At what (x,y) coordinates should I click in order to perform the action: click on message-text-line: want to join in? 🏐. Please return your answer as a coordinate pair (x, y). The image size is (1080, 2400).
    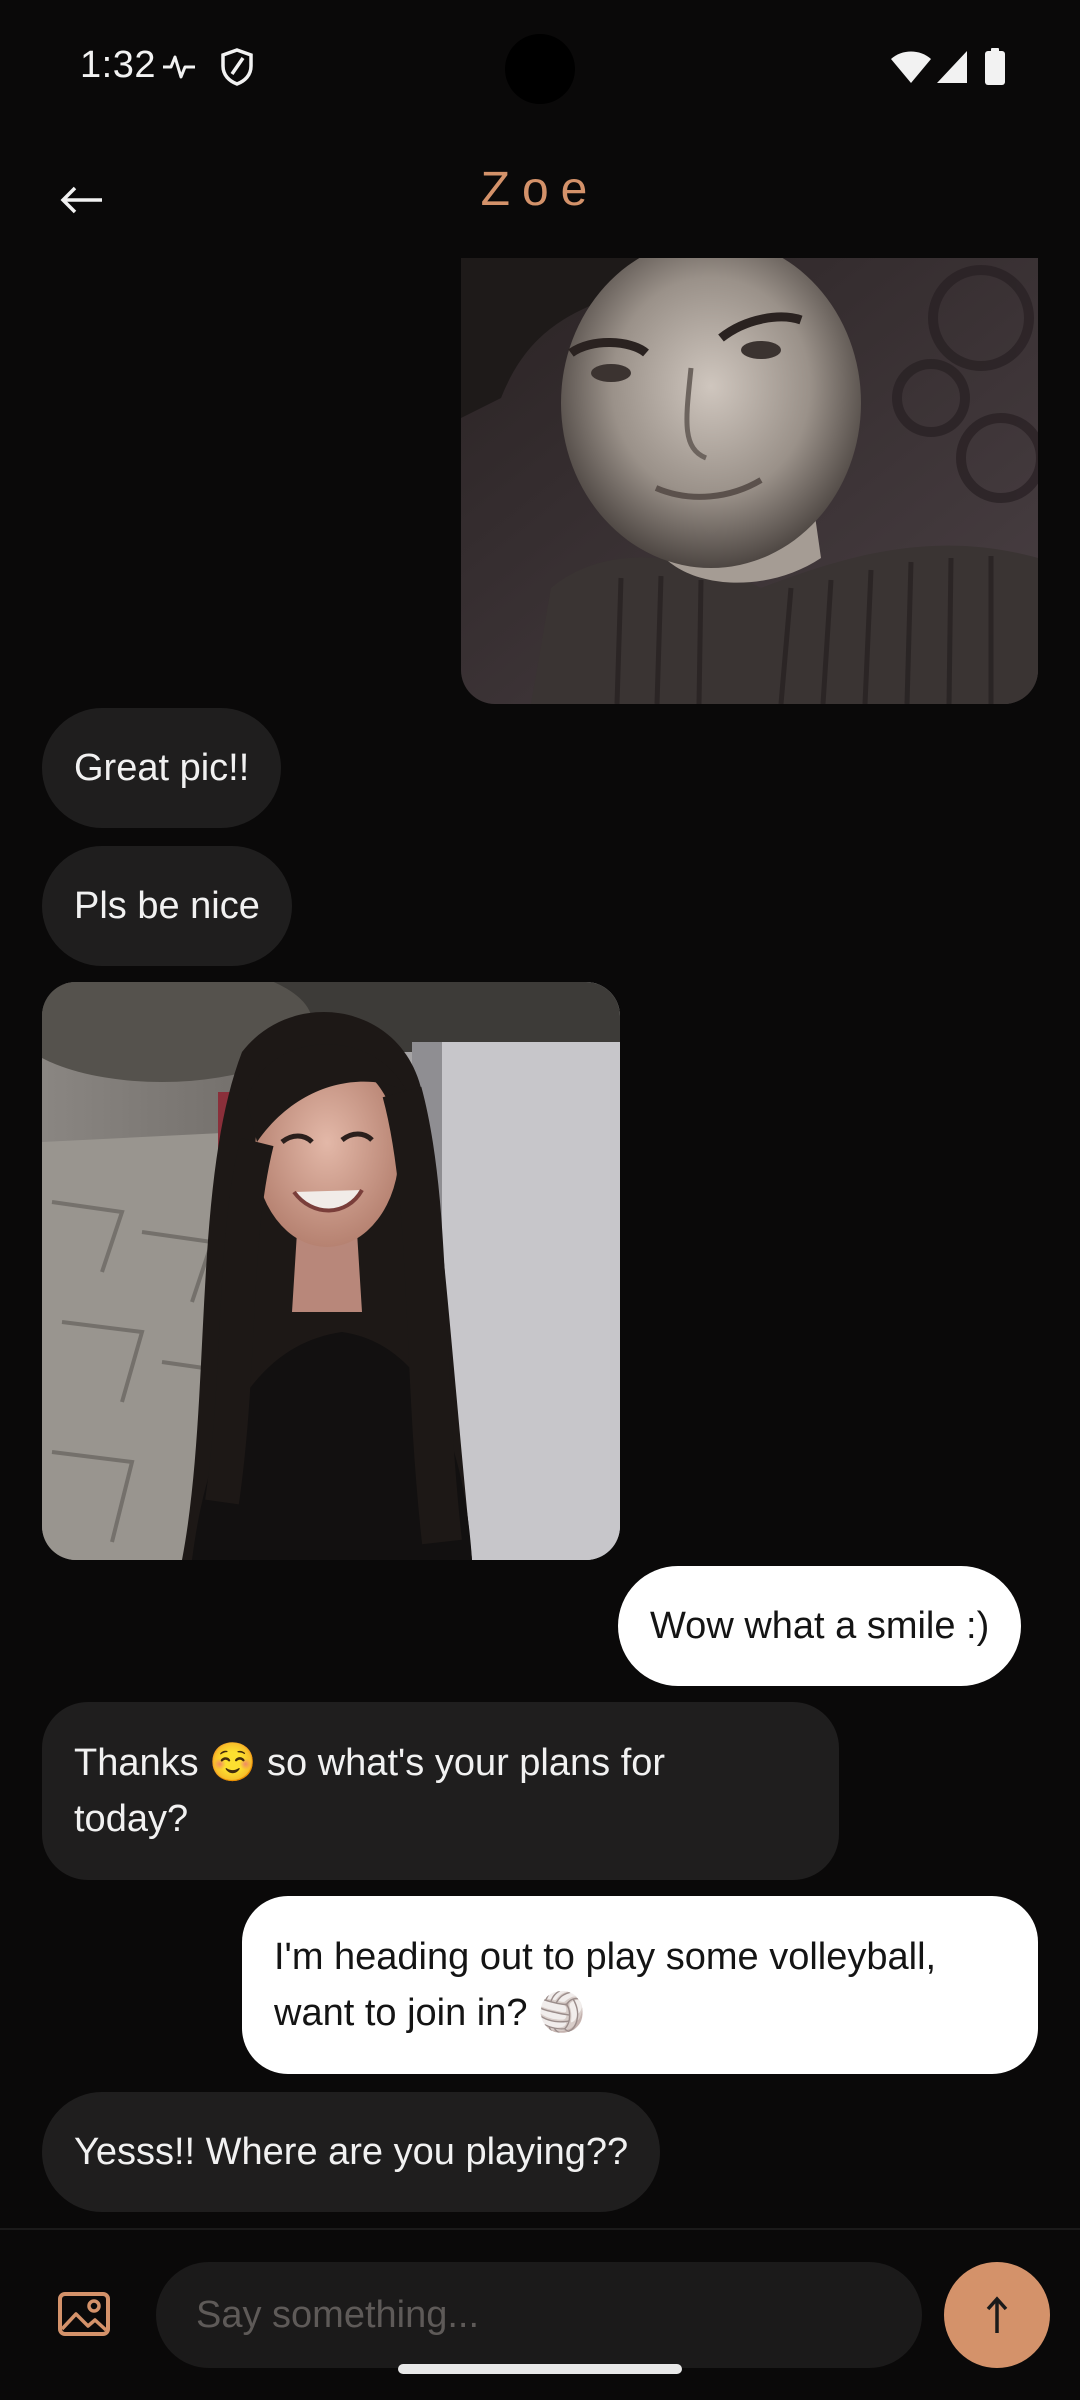
    Looking at the image, I should click on (430, 2013).